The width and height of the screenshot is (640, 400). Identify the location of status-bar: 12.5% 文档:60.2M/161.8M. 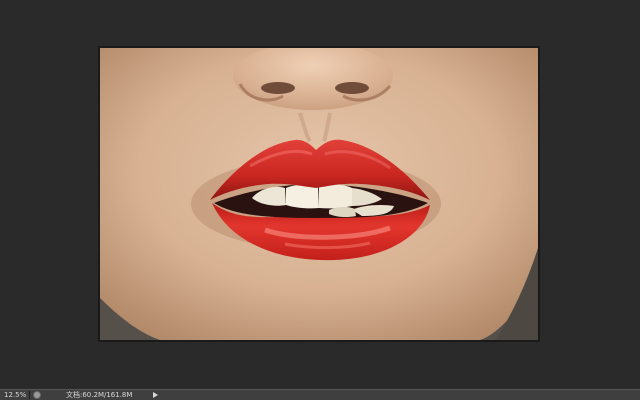
(320, 394).